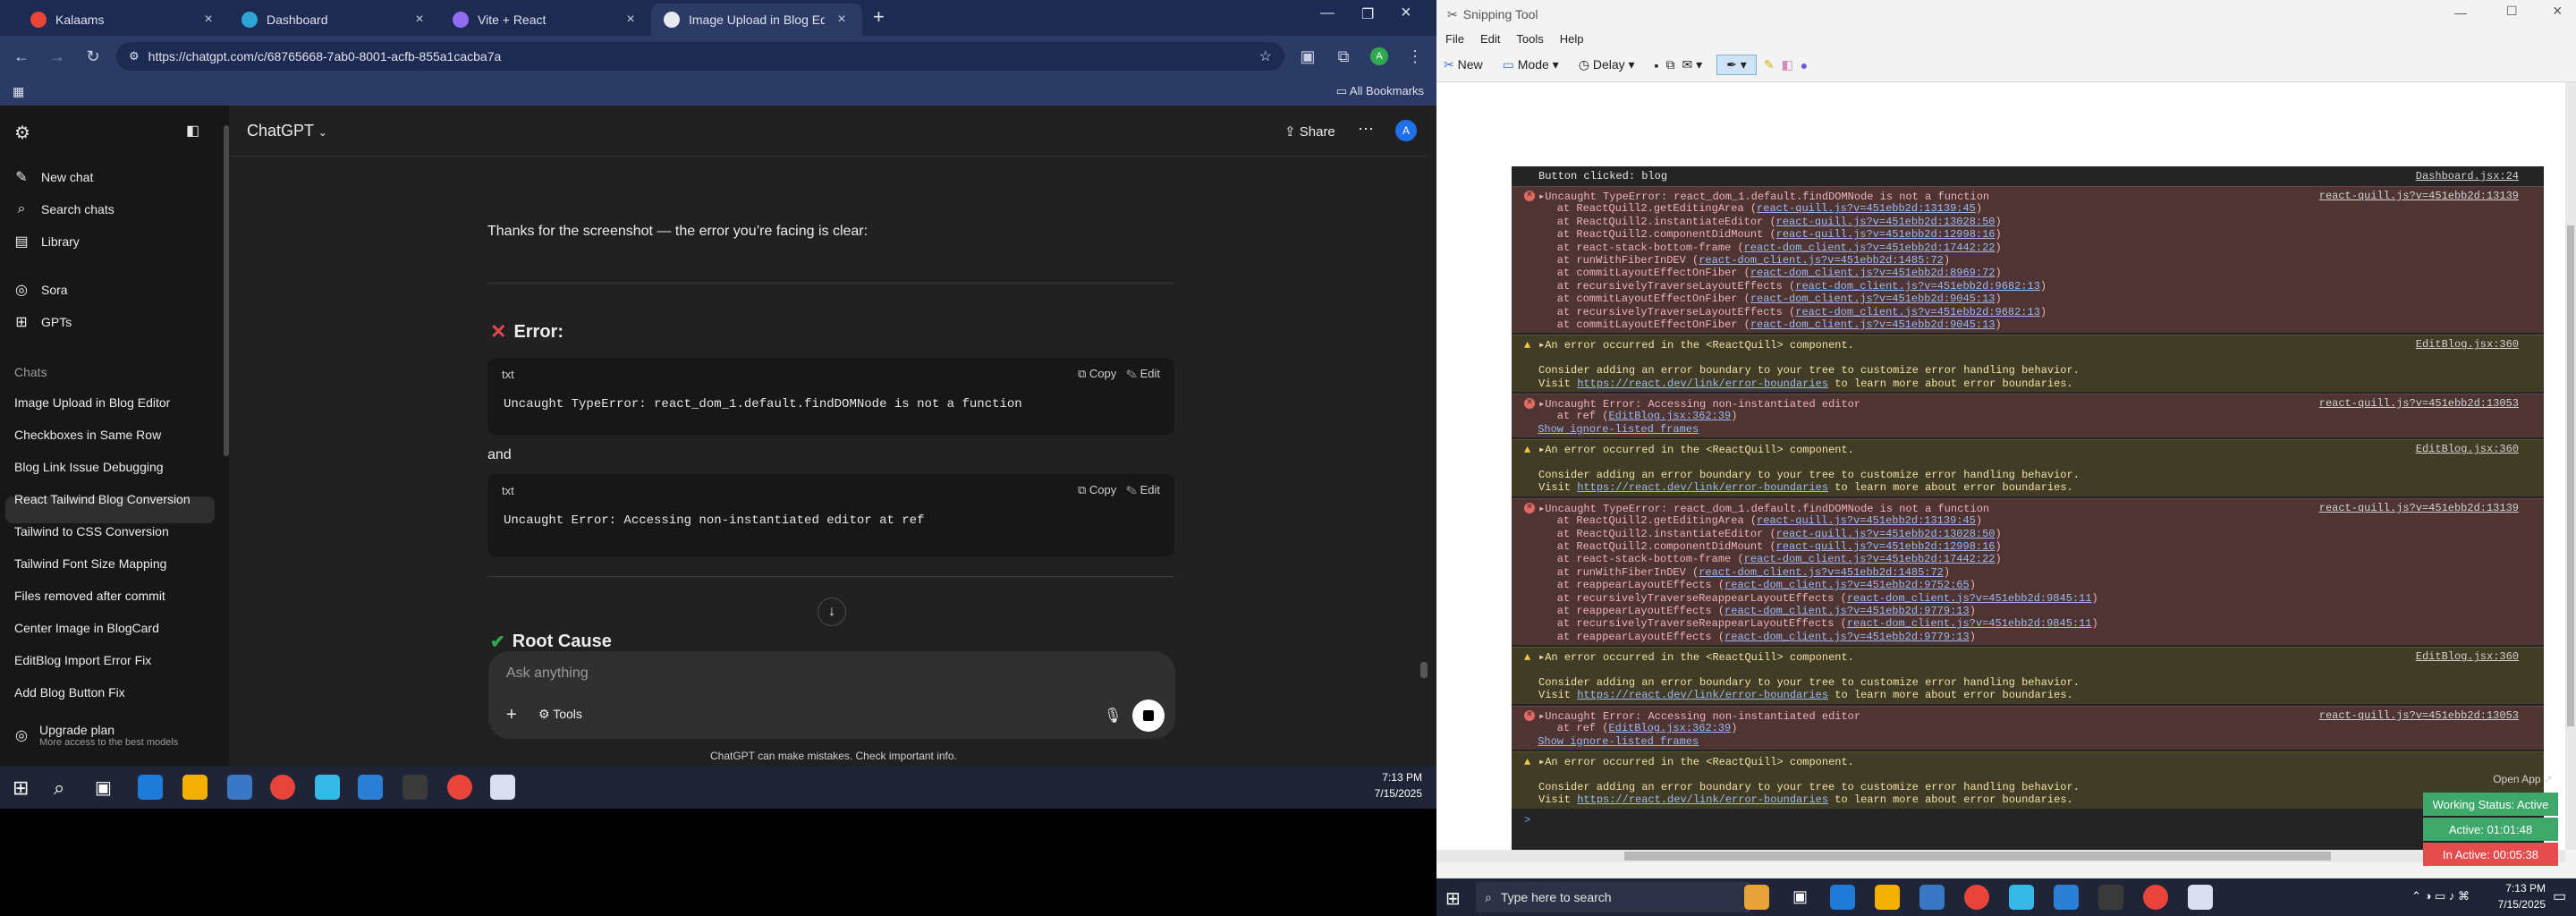  I want to click on maximize-icon: ❐, so click(1367, 14).